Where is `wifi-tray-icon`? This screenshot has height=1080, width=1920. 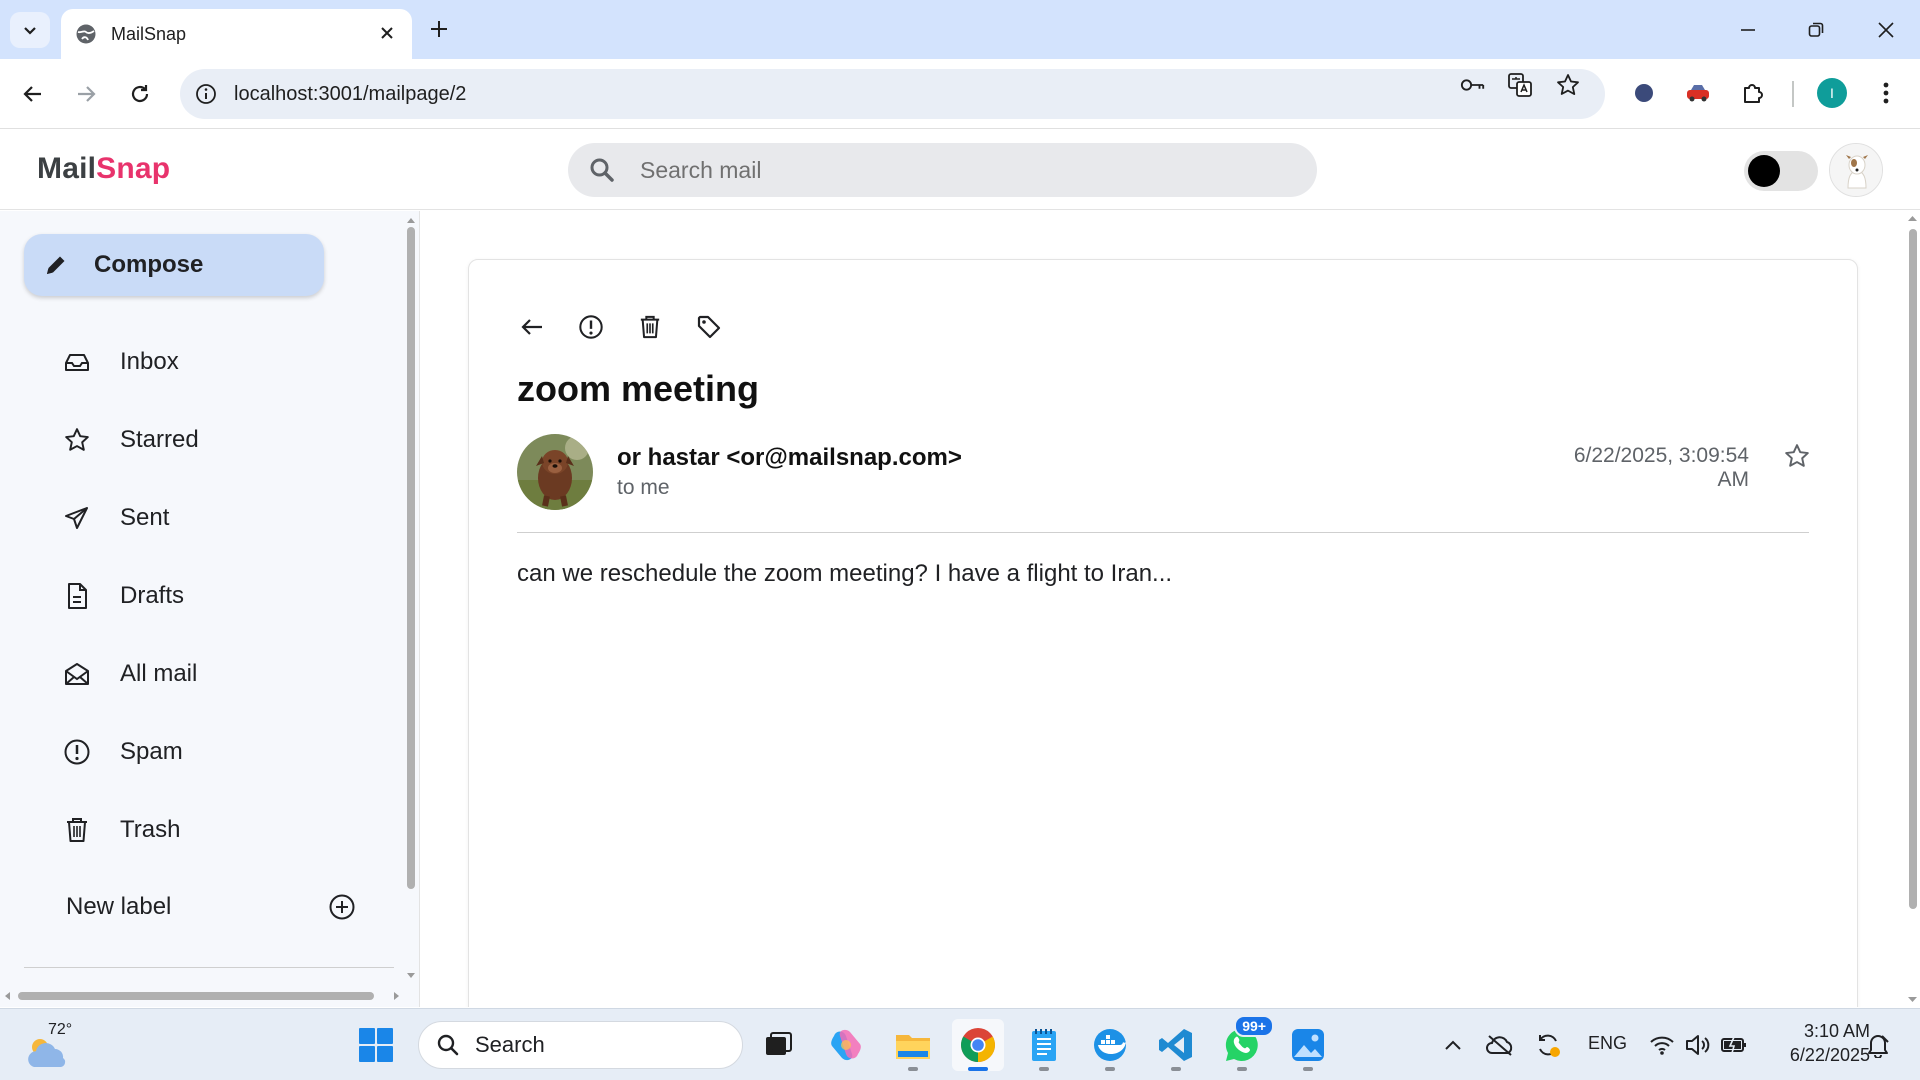 wifi-tray-icon is located at coordinates (1662, 1045).